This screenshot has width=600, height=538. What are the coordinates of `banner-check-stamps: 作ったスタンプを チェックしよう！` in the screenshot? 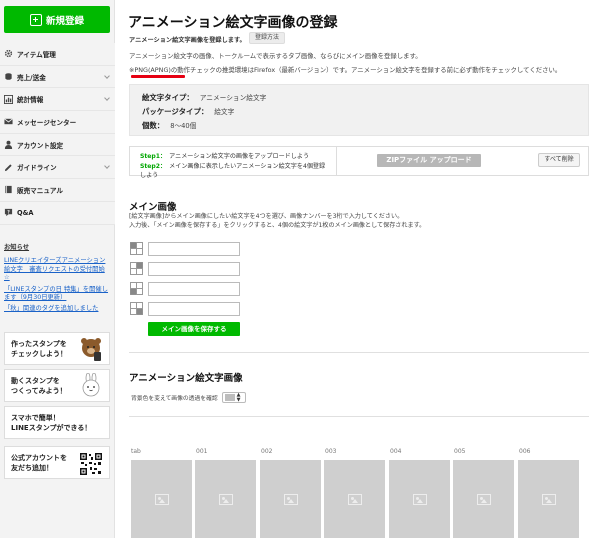 It's located at (57, 348).